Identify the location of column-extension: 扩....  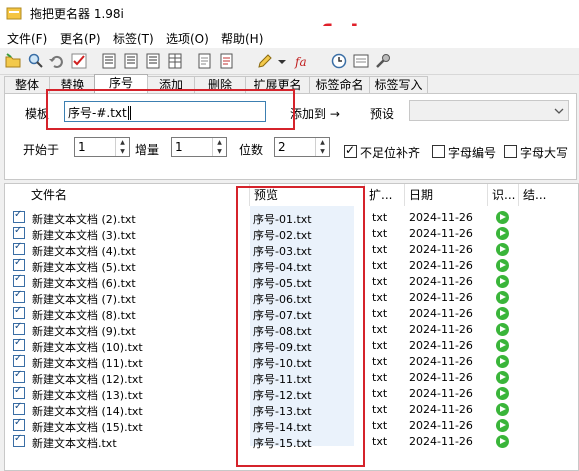
(385, 195).